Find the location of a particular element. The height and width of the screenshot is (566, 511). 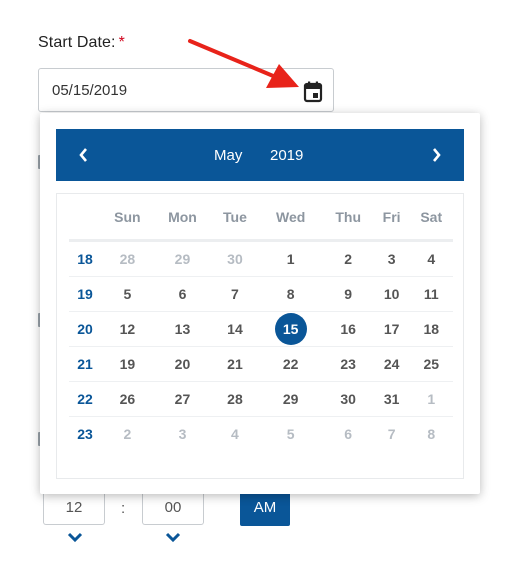

weekday-header-row: Sun Mon Tue Wed Thu Fri Sat is located at coordinates (261, 218).